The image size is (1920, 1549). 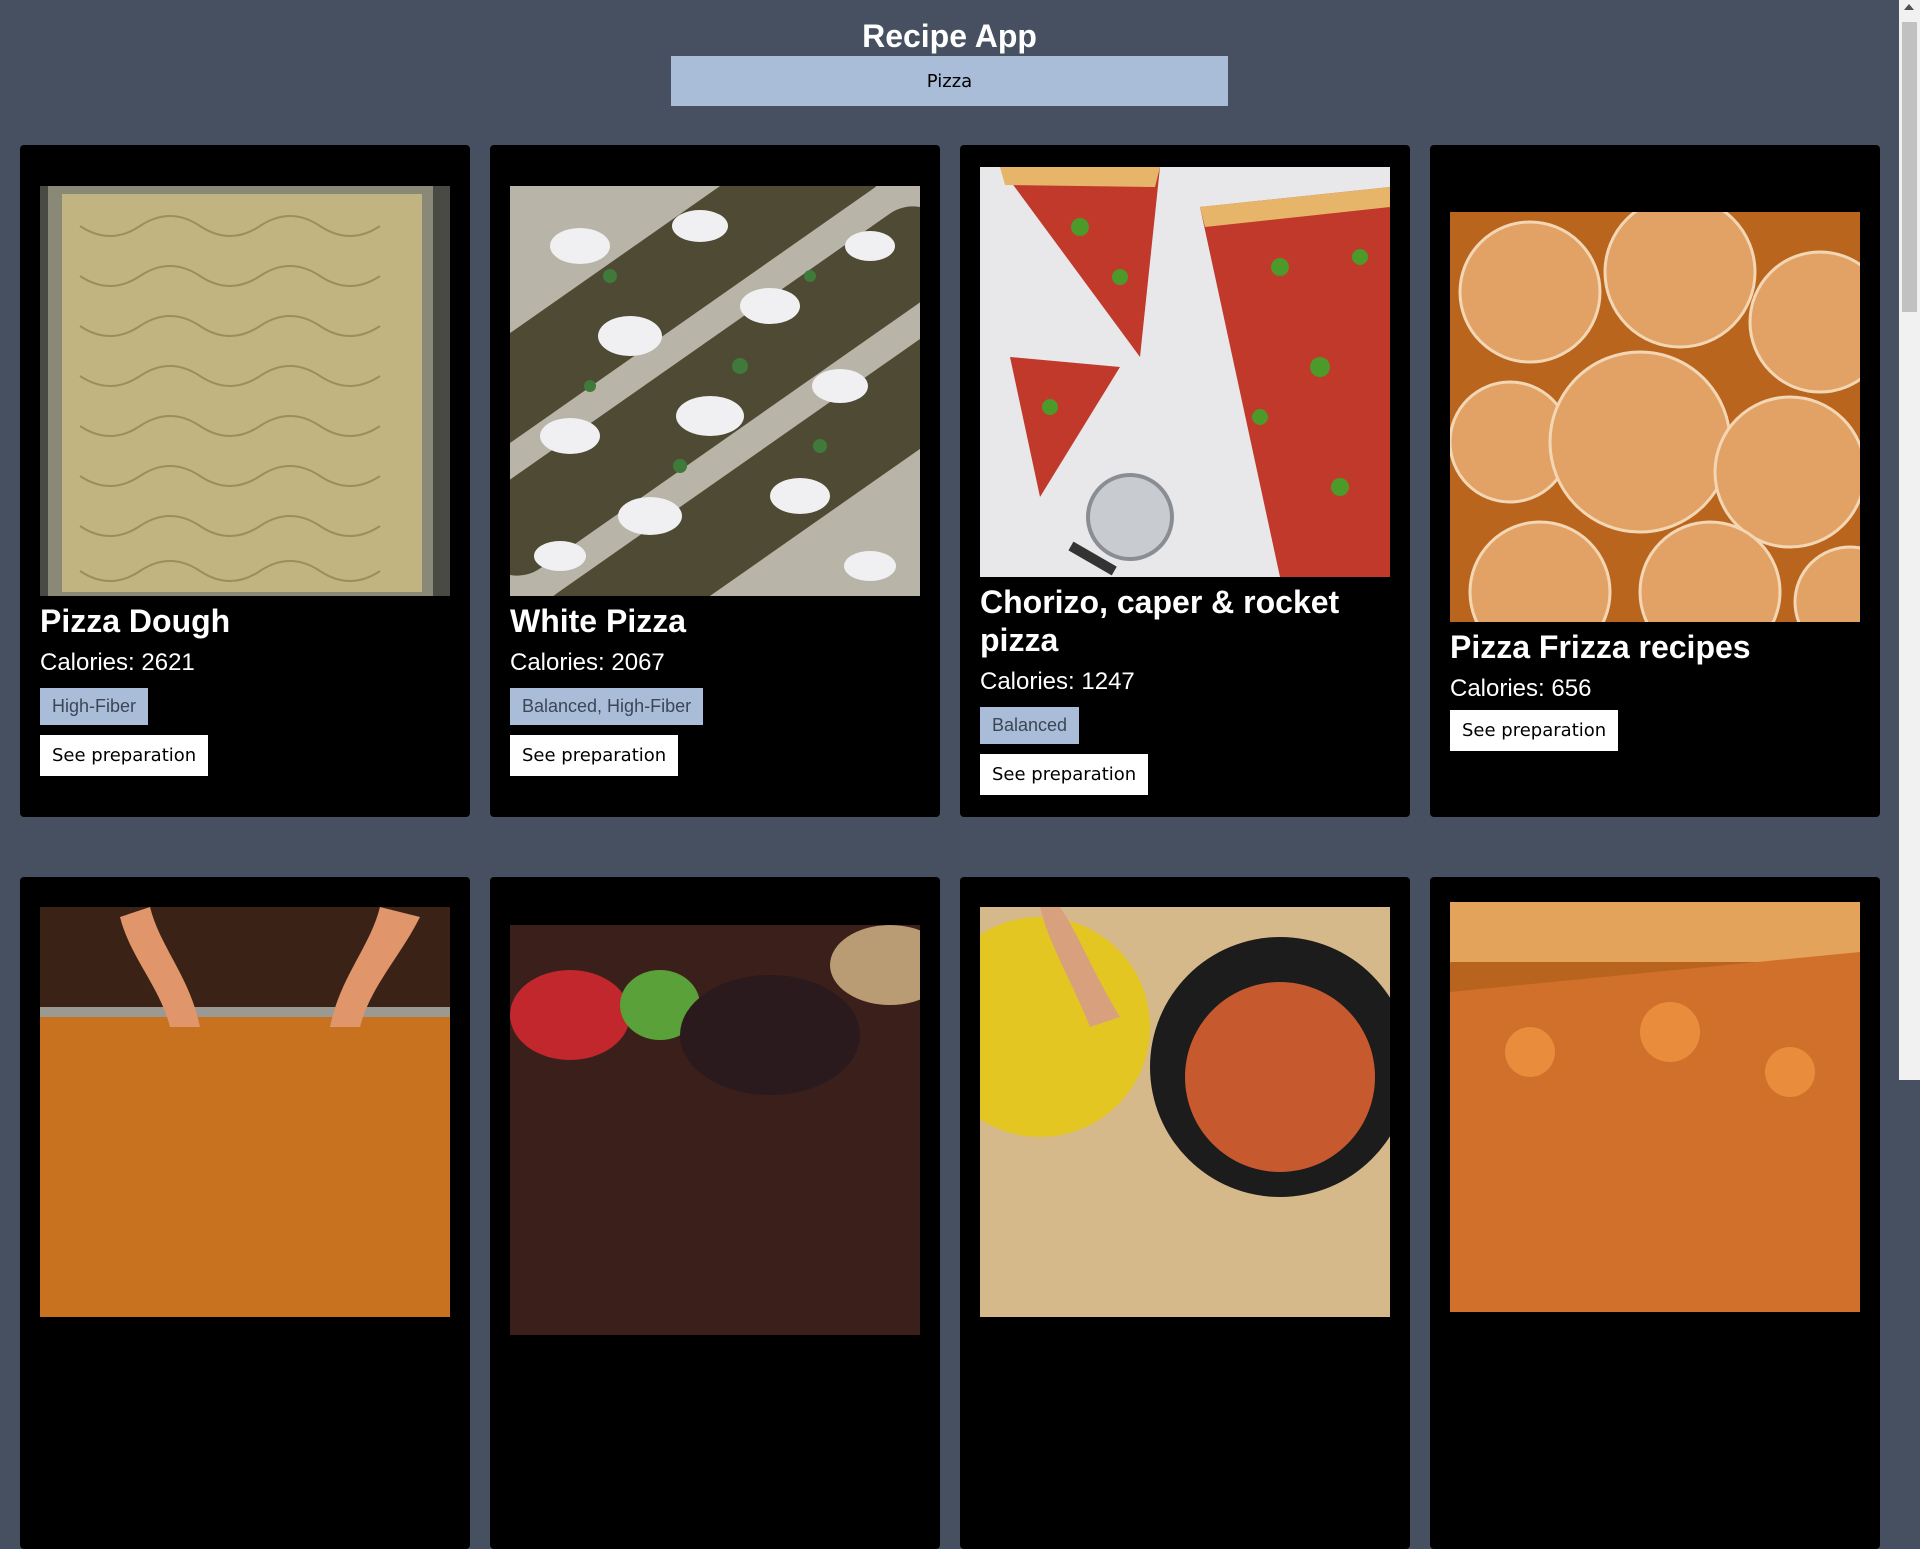 I want to click on recipe-calories: Calories: 2621, so click(x=117, y=662).